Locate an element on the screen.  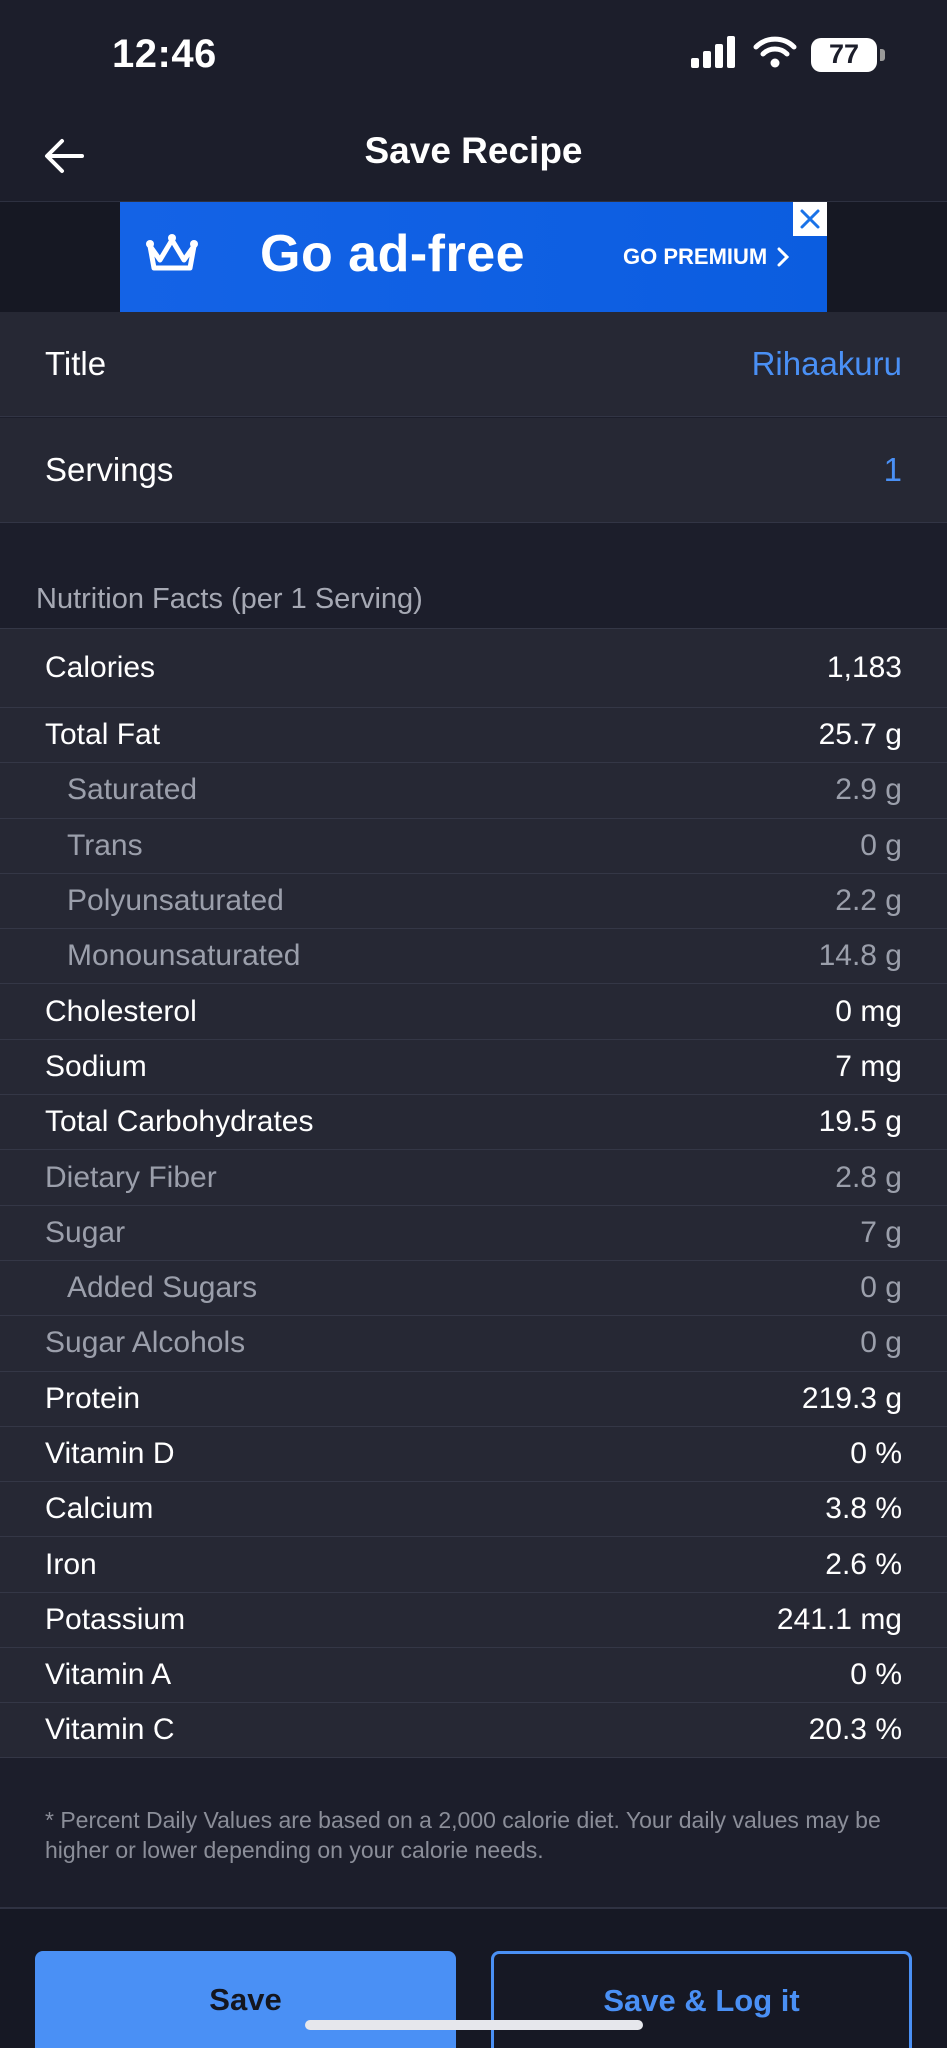
nutrition-value: 0 mg is located at coordinates (868, 1011).